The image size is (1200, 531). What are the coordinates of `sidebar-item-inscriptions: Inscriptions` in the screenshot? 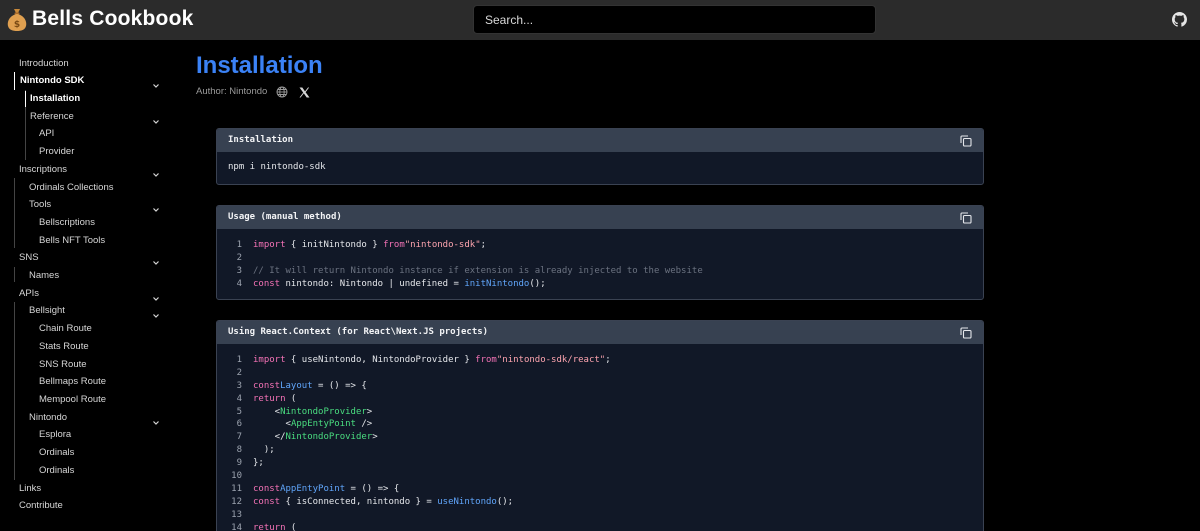 It's located at (43, 170).